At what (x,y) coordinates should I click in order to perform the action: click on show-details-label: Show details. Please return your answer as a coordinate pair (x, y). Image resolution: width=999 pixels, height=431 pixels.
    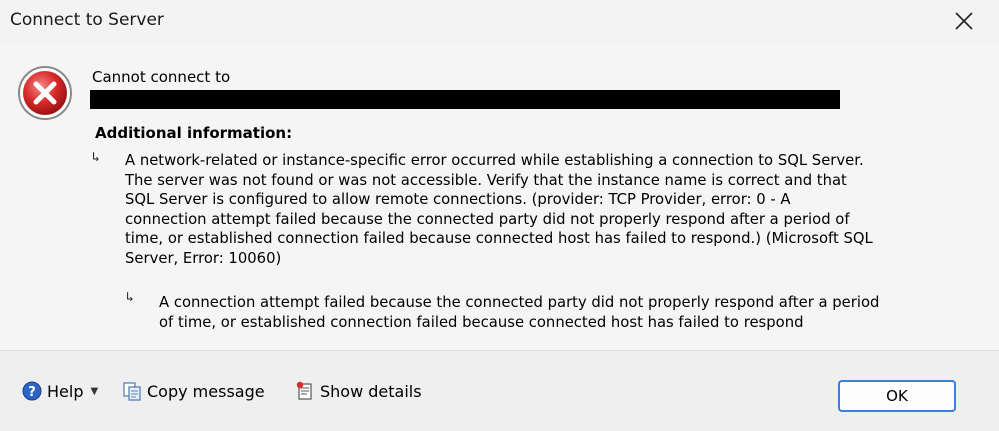
    Looking at the image, I should click on (371, 391).